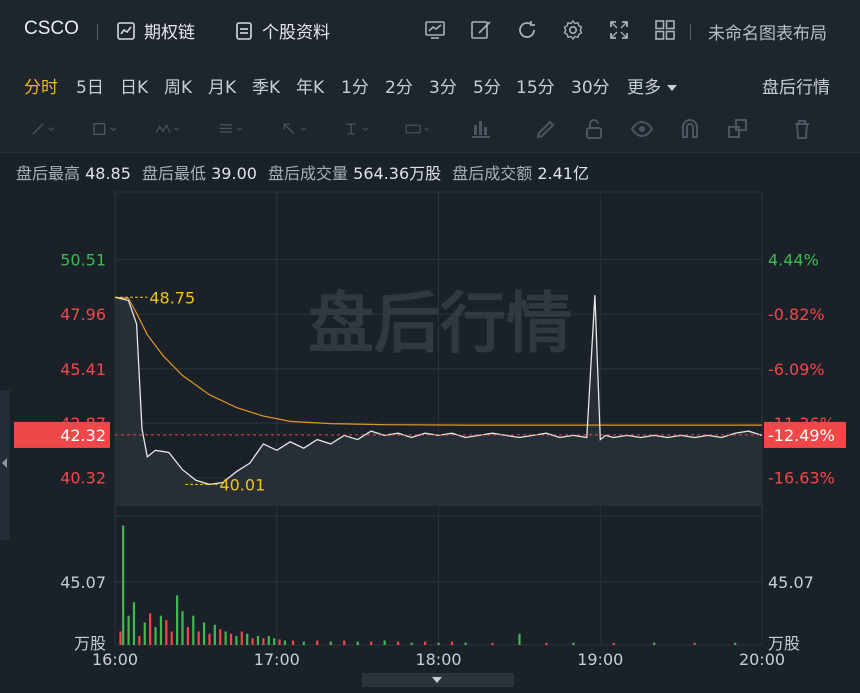 Image resolution: width=860 pixels, height=693 pixels. I want to click on arrow-tool-icon, so click(294, 131).